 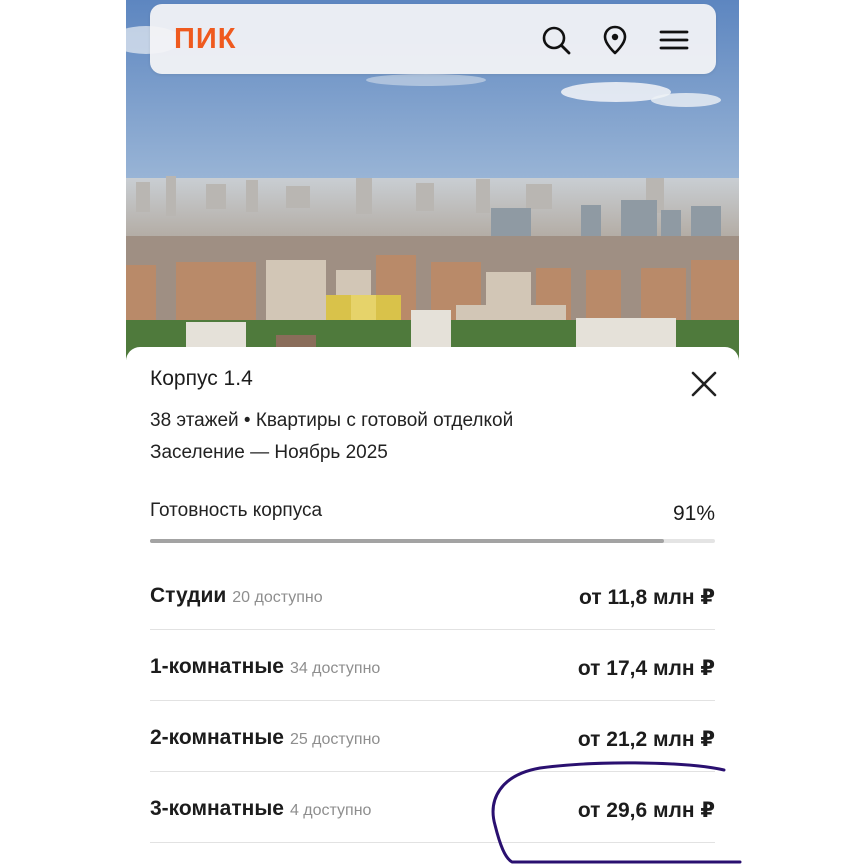 What do you see at coordinates (432, 736) in the screenshot?
I see `apartment-row-2-room: 2-комнатные 25 доступно от 21,2 млн ₽` at bounding box center [432, 736].